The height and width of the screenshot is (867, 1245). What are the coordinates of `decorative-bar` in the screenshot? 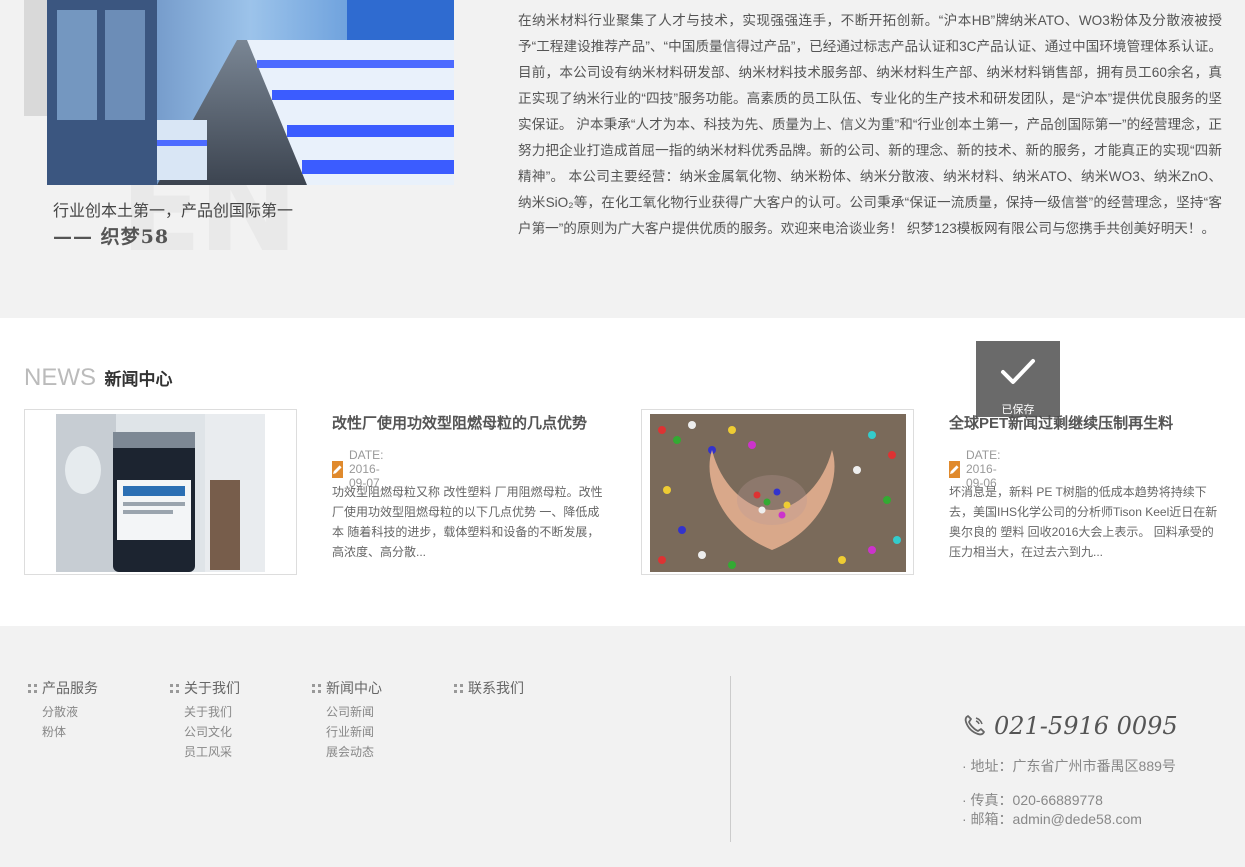 It's located at (36, 58).